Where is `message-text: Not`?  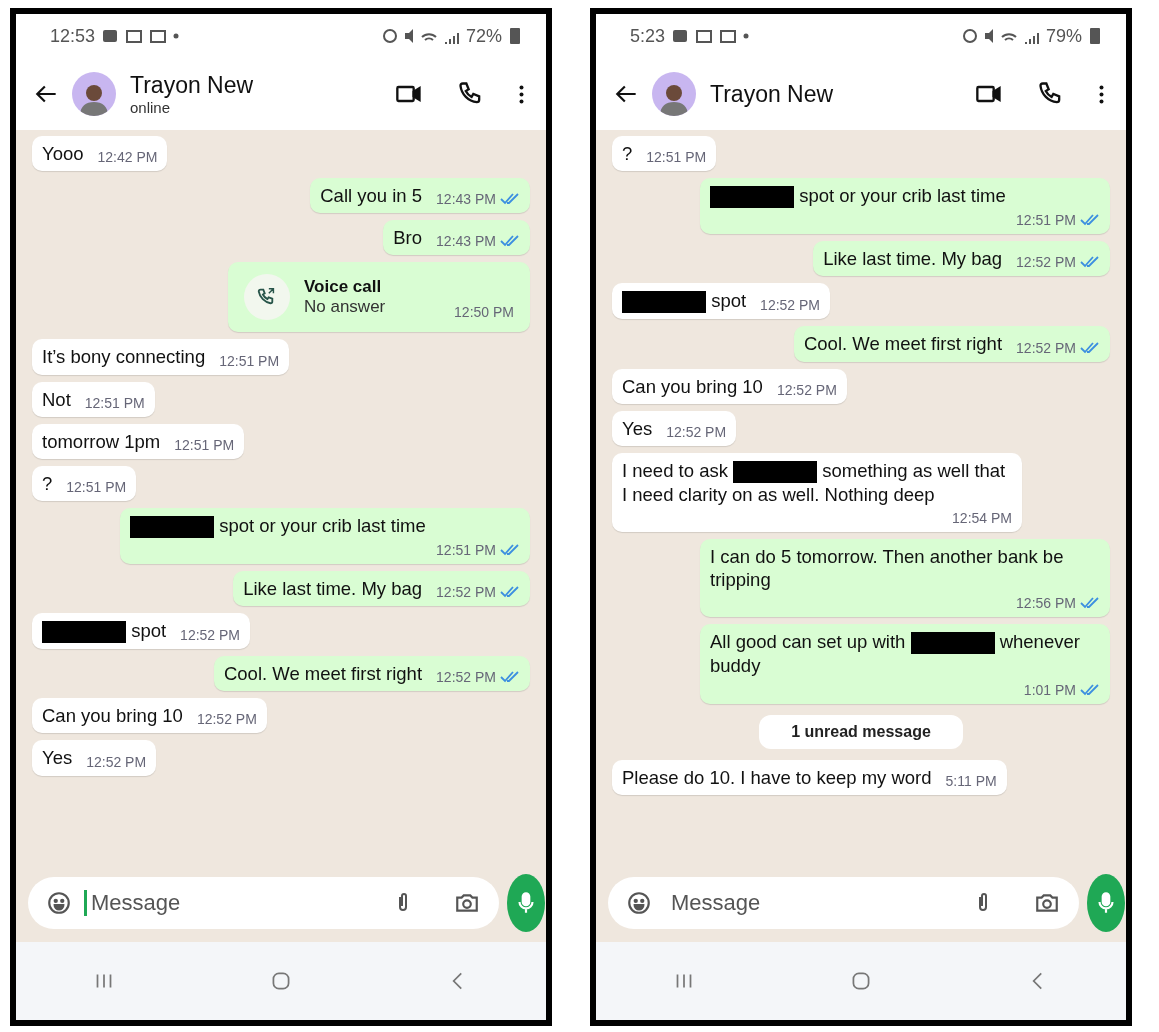
message-text: Not is located at coordinates (56, 399).